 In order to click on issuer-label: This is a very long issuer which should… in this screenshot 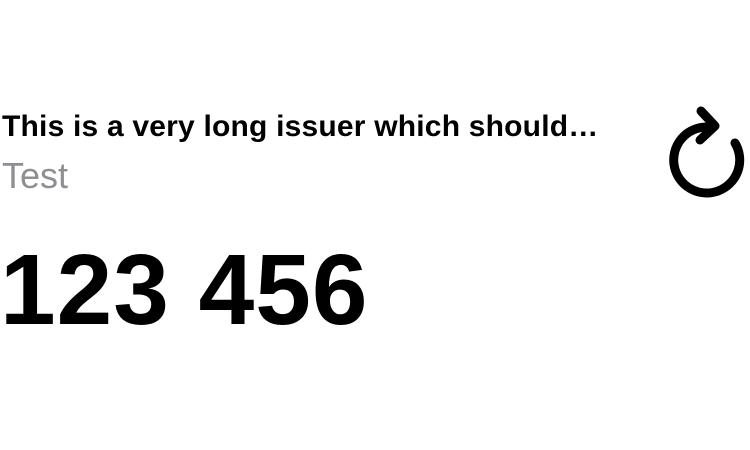, I will do `click(300, 126)`.